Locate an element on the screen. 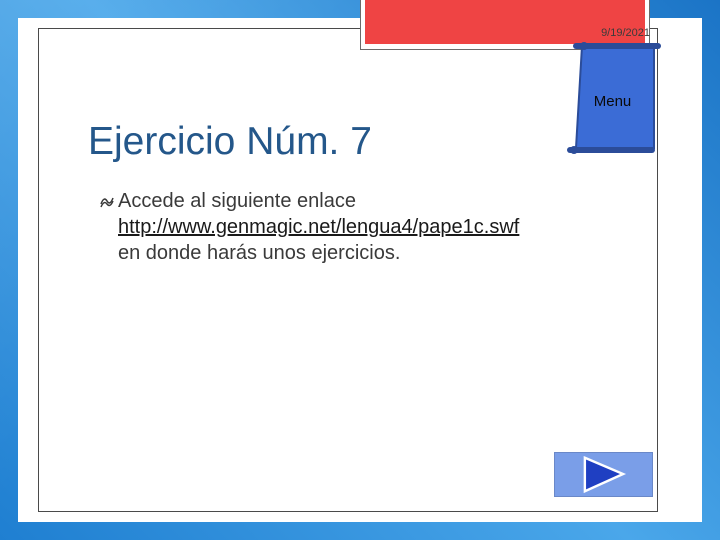 This screenshot has height=540, width=720. bullet-tail-text: en donde harás unos ejercicios. is located at coordinates (259, 253).